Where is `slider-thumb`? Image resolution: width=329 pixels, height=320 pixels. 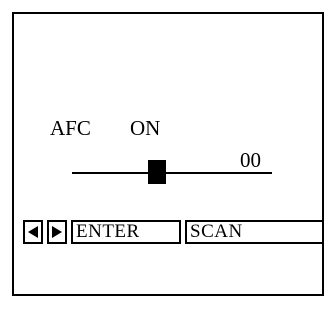 slider-thumb is located at coordinates (157, 172).